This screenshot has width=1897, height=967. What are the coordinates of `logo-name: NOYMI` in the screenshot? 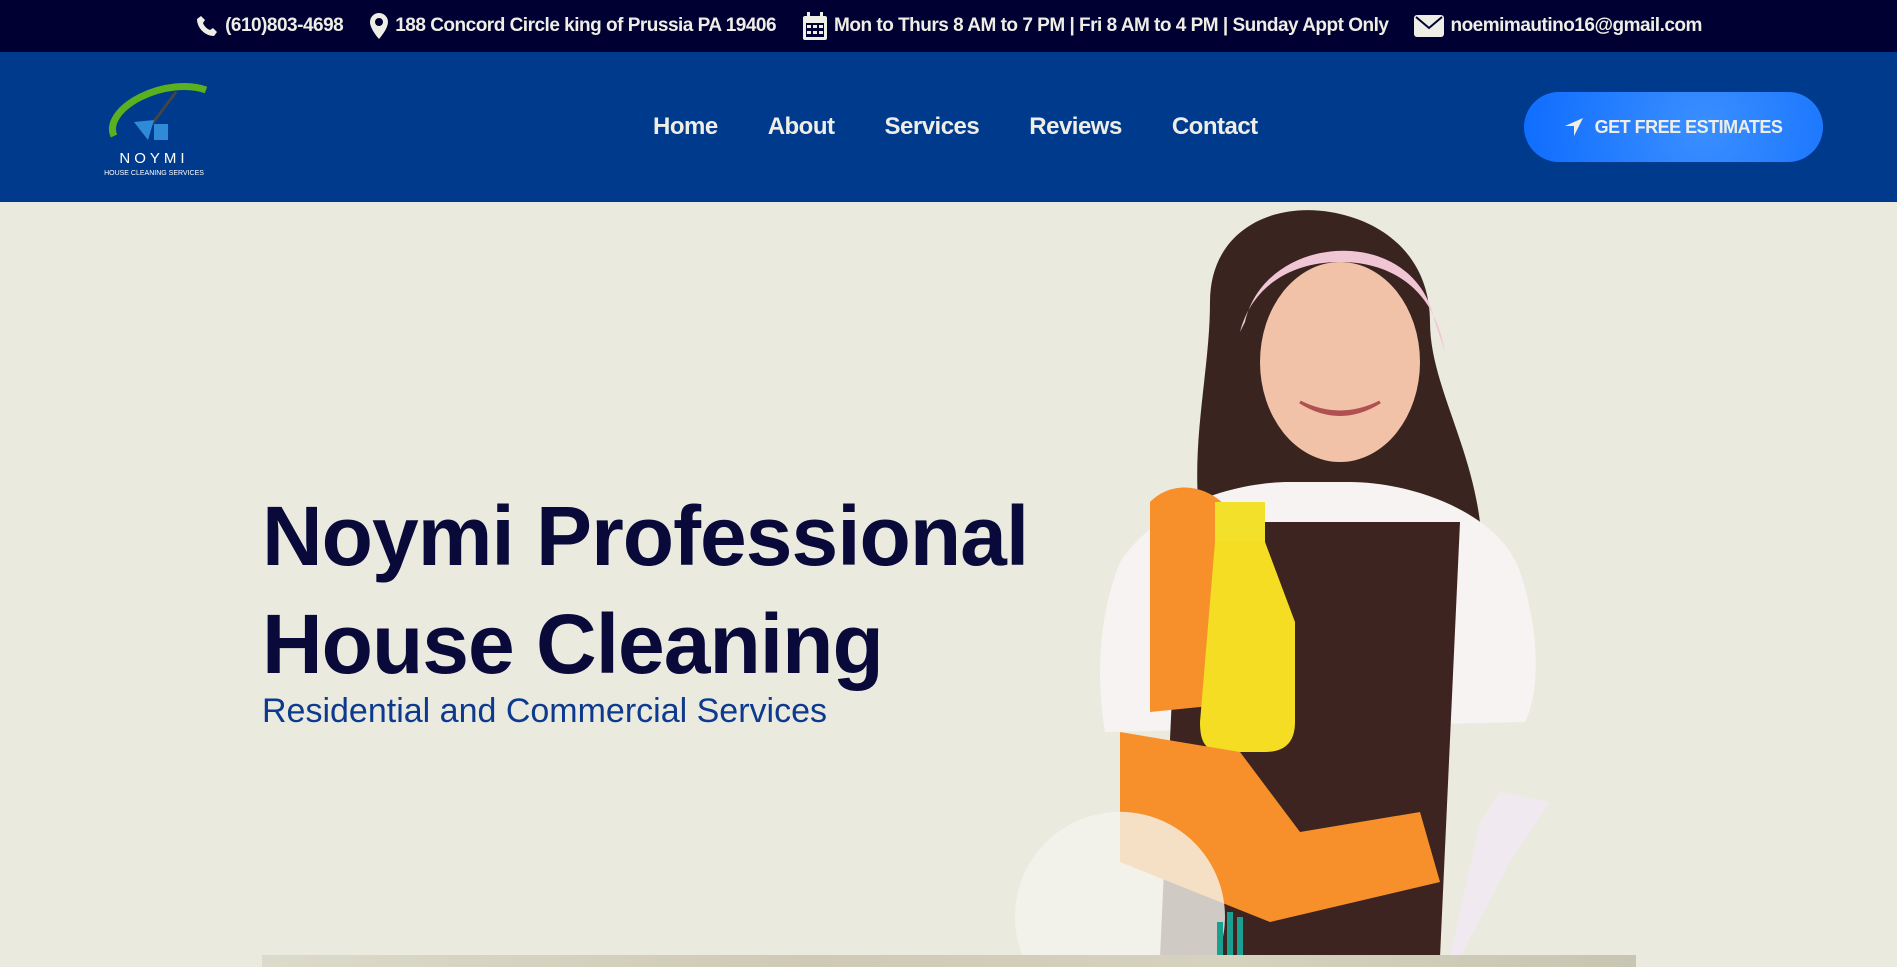 It's located at (154, 158).